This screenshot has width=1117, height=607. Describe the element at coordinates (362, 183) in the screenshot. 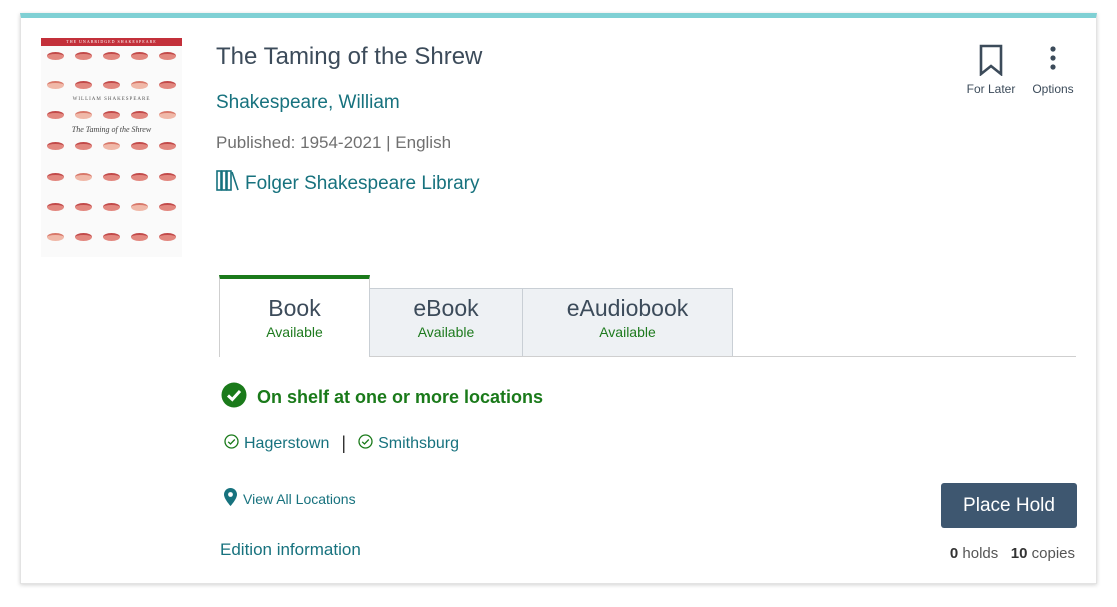

I see `collection-label: Folger Shakespeare Library` at that location.